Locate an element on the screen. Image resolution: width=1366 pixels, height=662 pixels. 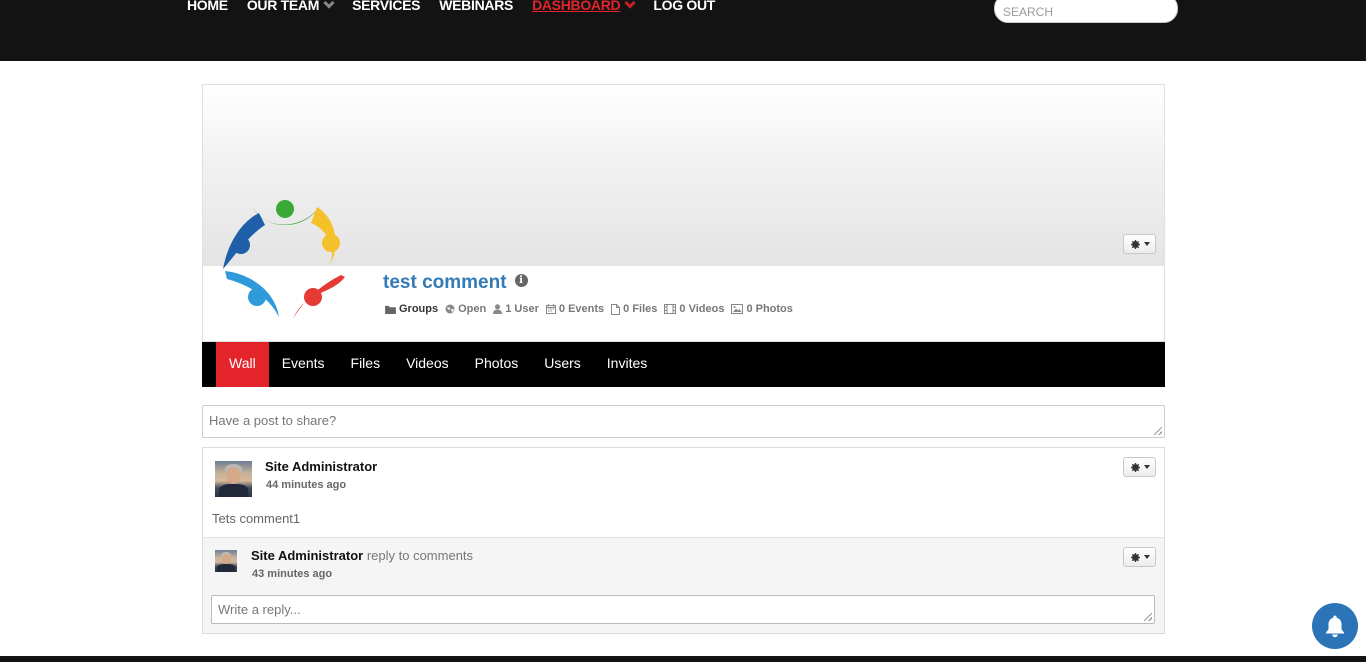
nav-our-team: OUR TEAM is located at coordinates (291, 6).